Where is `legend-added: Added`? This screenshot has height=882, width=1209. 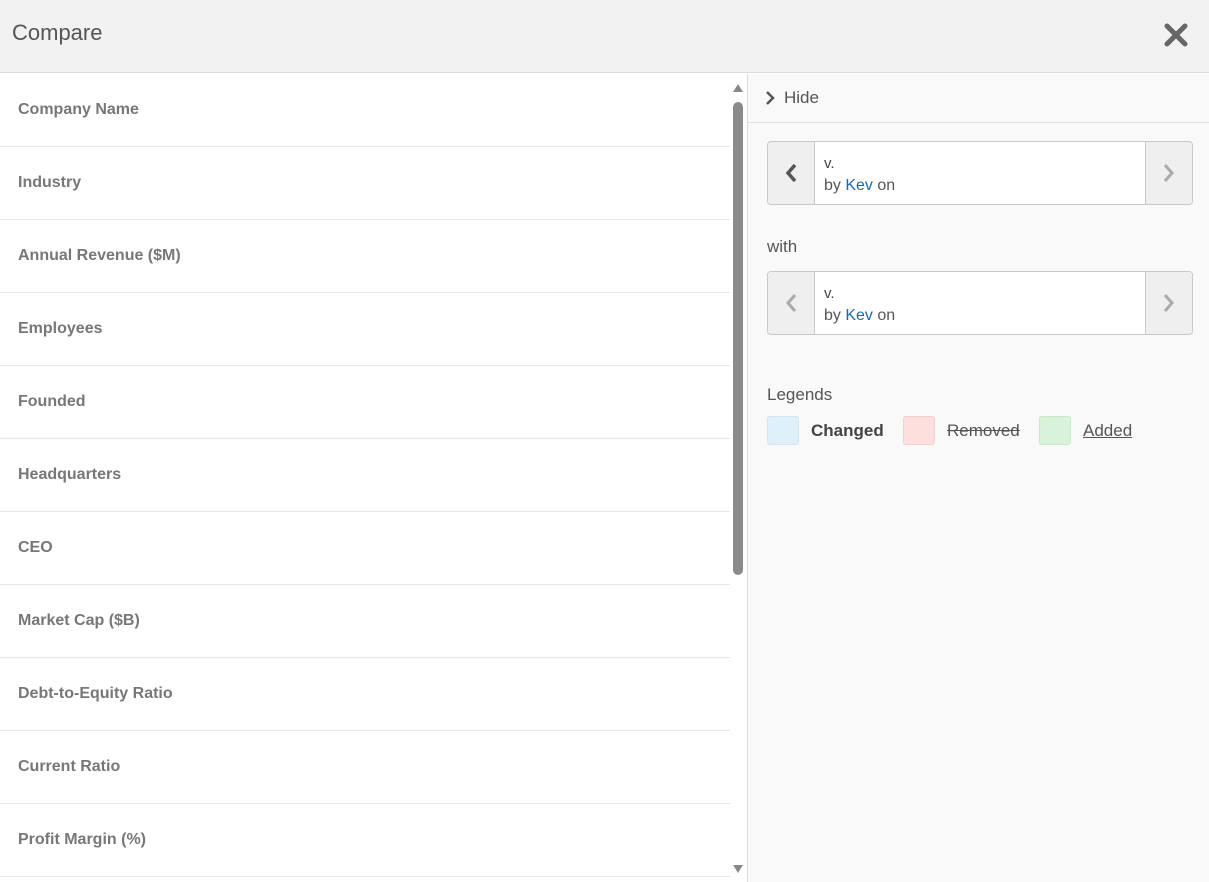
legend-added: Added is located at coordinates (1085, 430).